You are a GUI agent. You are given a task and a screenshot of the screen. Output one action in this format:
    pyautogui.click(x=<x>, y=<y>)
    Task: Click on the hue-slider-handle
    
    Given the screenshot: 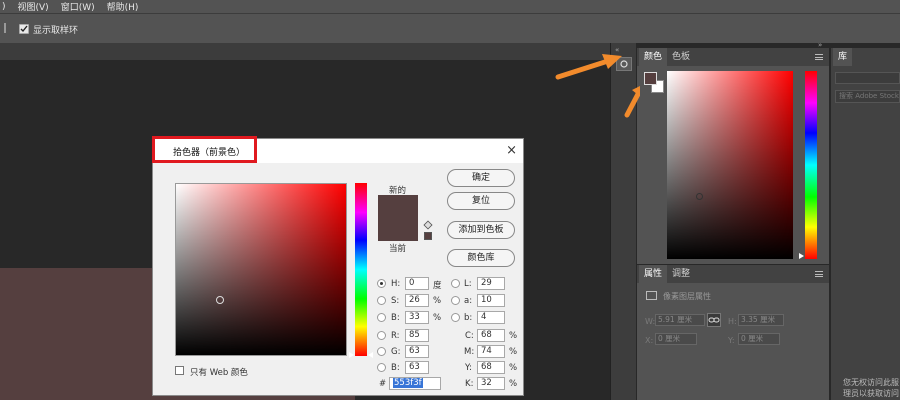 What is the action you would take?
    pyautogui.click(x=801, y=256)
    